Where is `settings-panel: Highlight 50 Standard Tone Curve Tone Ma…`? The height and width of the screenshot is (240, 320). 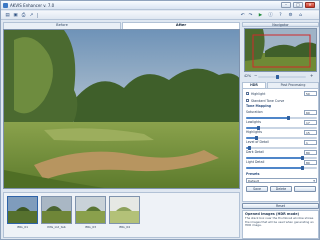
settings-panel: Highlight 50 Standard Tone Curve Tone Ma… is located at coordinates (280, 145).